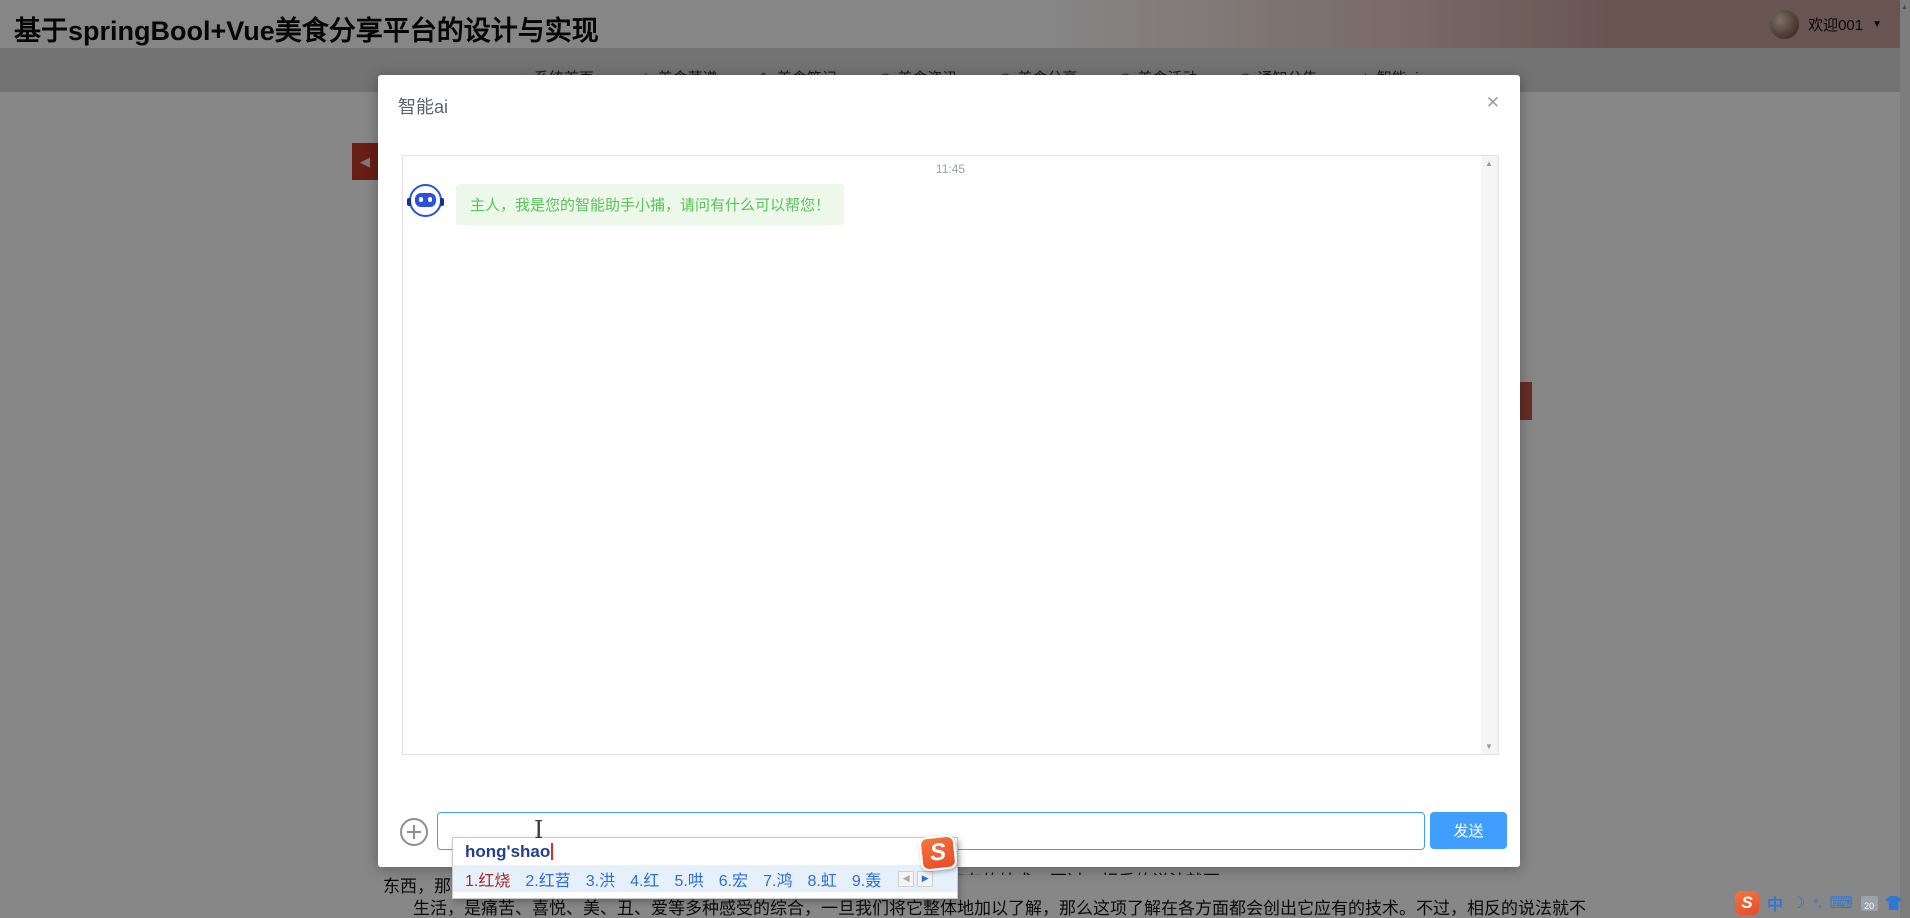  Describe the element at coordinates (950, 169) in the screenshot. I see `message-timestamp: 11:45` at that location.